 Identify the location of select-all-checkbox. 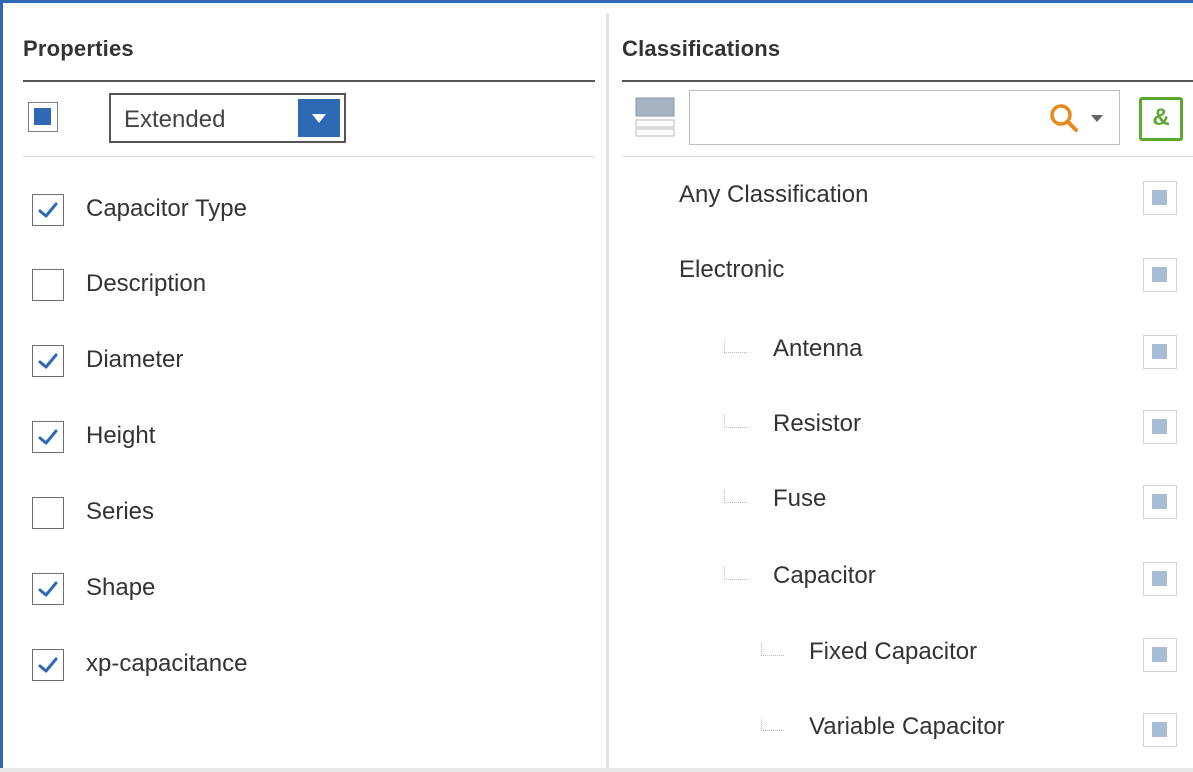
(43, 117).